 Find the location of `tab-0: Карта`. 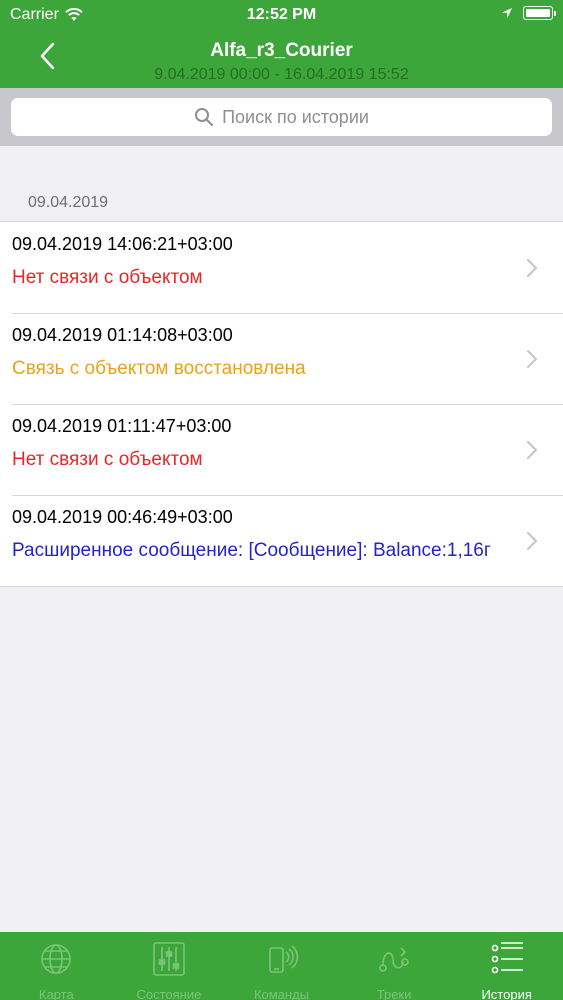

tab-0: Карта is located at coordinates (56, 966).